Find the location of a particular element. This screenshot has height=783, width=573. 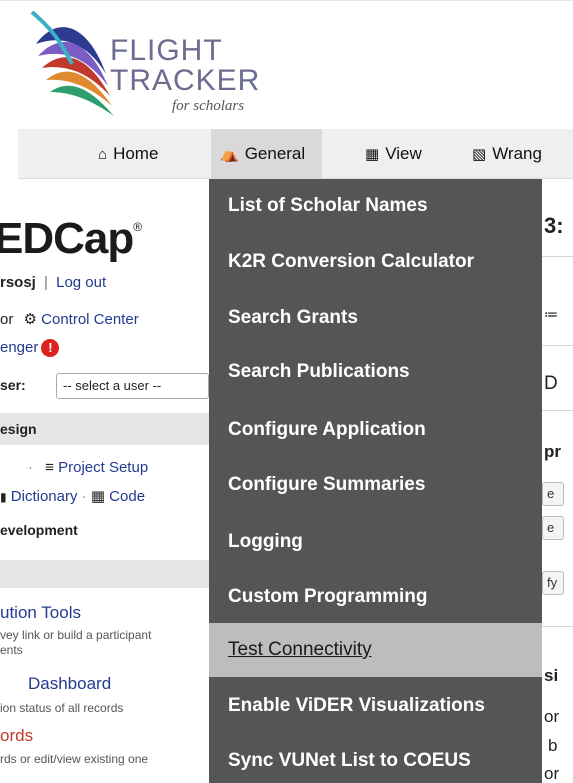

flight-tracker-logo: FLIGHT TRACKER for scholars is located at coordinates (148, 62).